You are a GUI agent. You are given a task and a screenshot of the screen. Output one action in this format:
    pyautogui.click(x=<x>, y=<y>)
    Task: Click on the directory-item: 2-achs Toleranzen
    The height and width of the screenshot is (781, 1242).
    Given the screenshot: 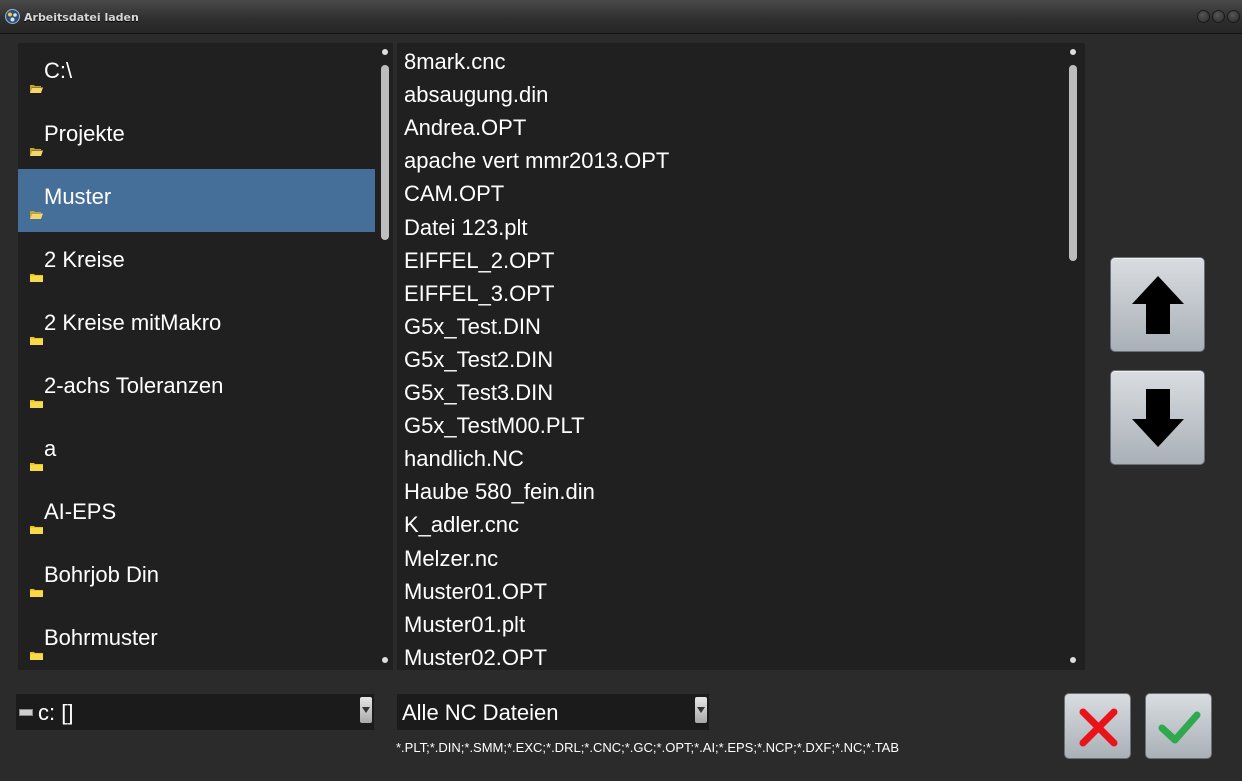 What is the action you would take?
    pyautogui.click(x=196, y=389)
    